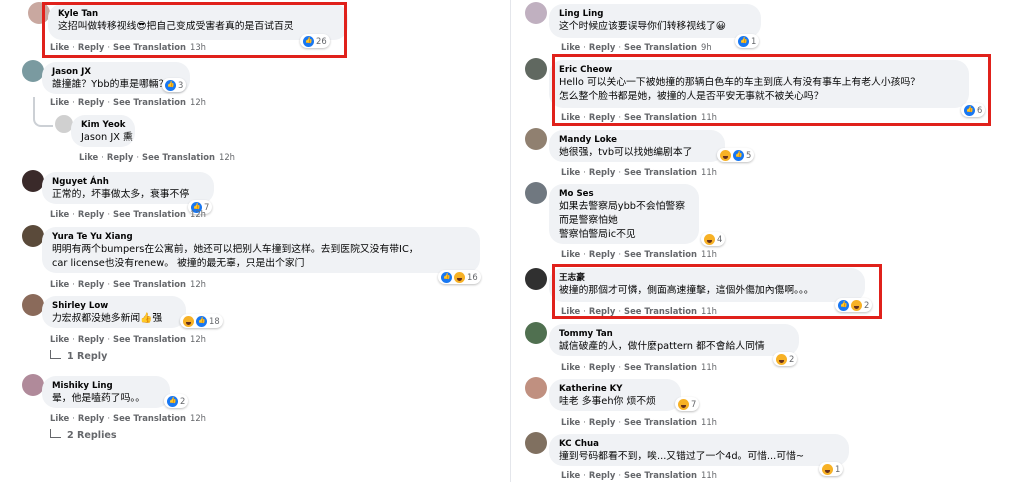  I want to click on commenter-name: Mo Ses, so click(624, 194).